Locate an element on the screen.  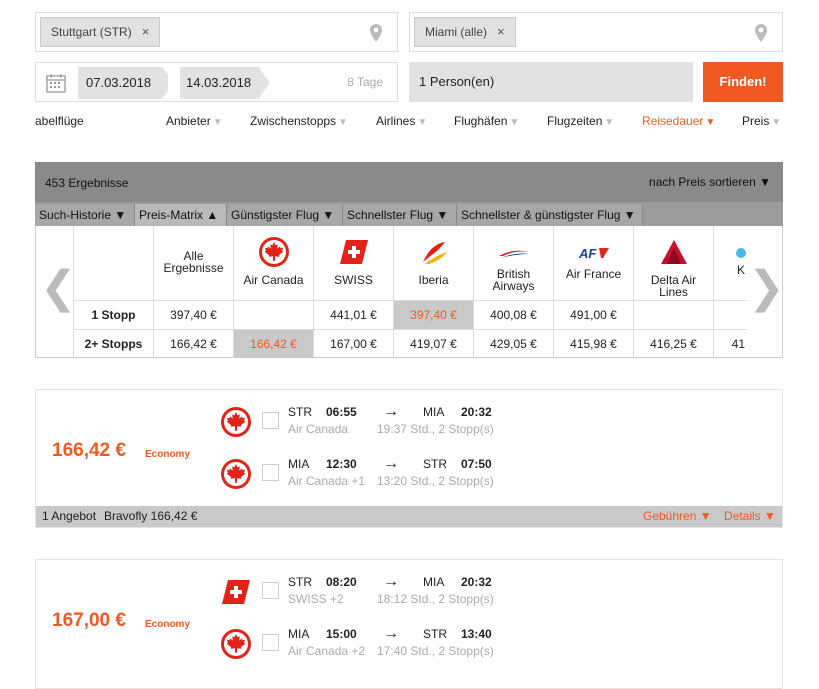
matrix-col-iberia: Iberia 397,40 € 419,07 € is located at coordinates (433, 291).